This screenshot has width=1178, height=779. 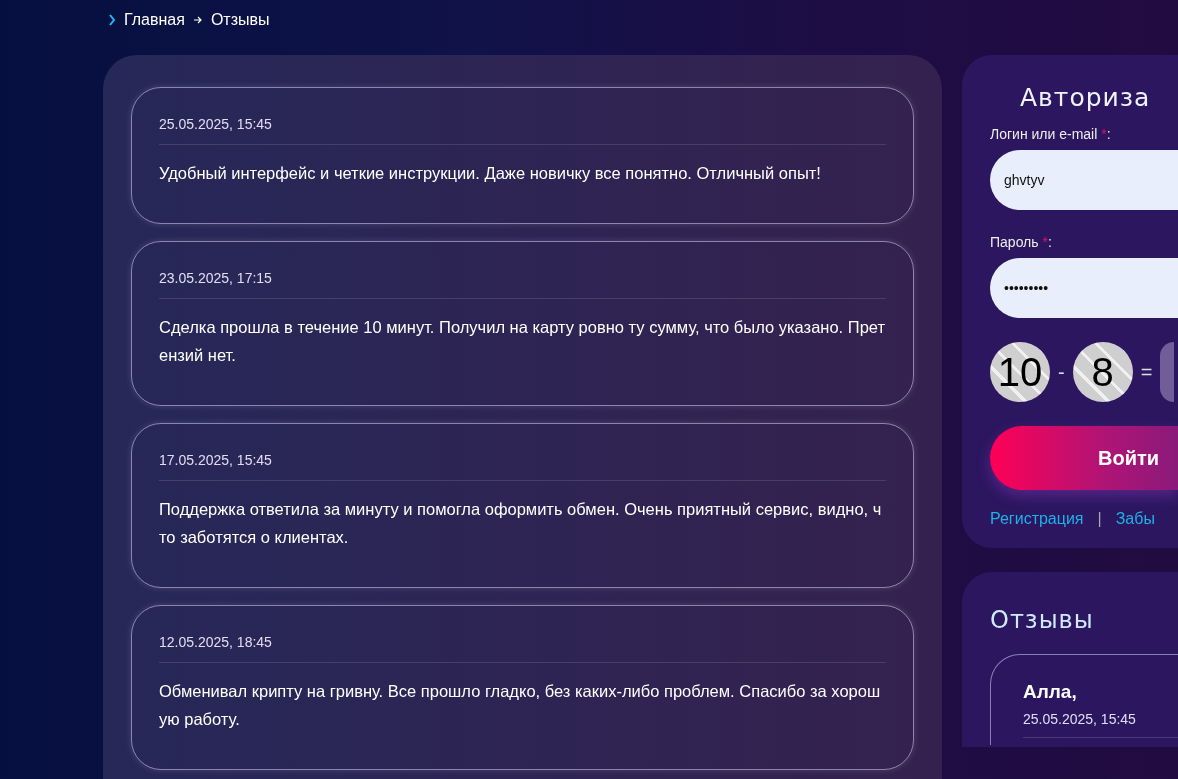 What do you see at coordinates (1037, 519) in the screenshot?
I see `auth-link: Регистрация` at bounding box center [1037, 519].